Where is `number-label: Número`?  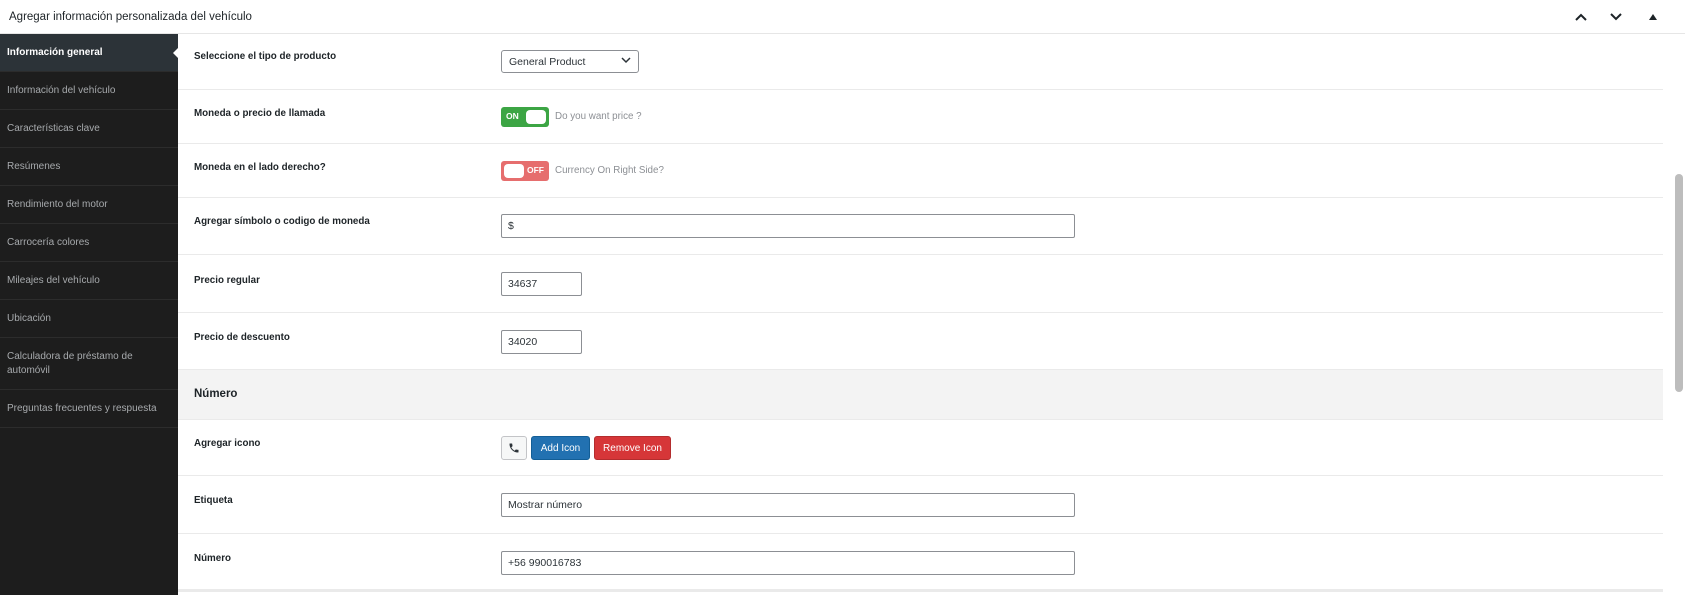 number-label: Número is located at coordinates (213, 558).